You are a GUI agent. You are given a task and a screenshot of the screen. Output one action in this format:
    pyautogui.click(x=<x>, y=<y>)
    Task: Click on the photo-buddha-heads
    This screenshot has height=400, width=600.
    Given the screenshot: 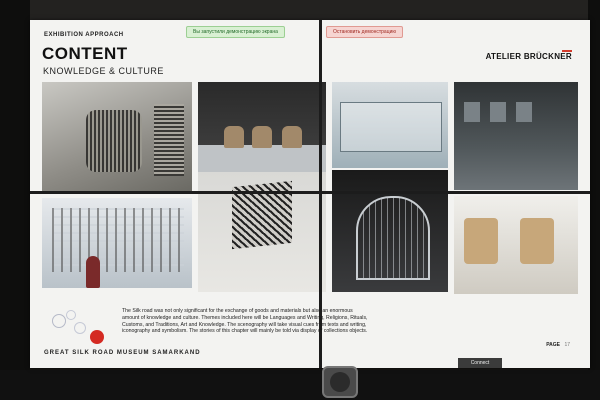 What is the action you would take?
    pyautogui.click(x=262, y=127)
    